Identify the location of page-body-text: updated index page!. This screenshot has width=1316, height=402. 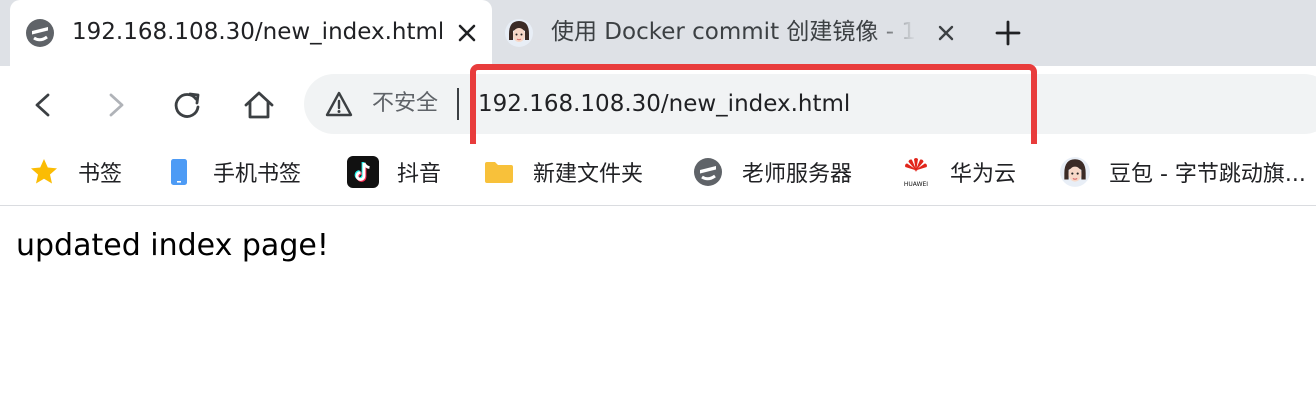
(172, 245).